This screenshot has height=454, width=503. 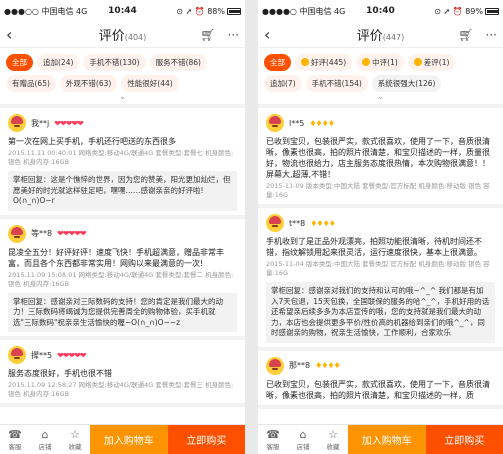 What do you see at coordinates (466, 11) in the screenshot?
I see `status-icons: ⊙ ➚ ⏰ 89%` at bounding box center [466, 11].